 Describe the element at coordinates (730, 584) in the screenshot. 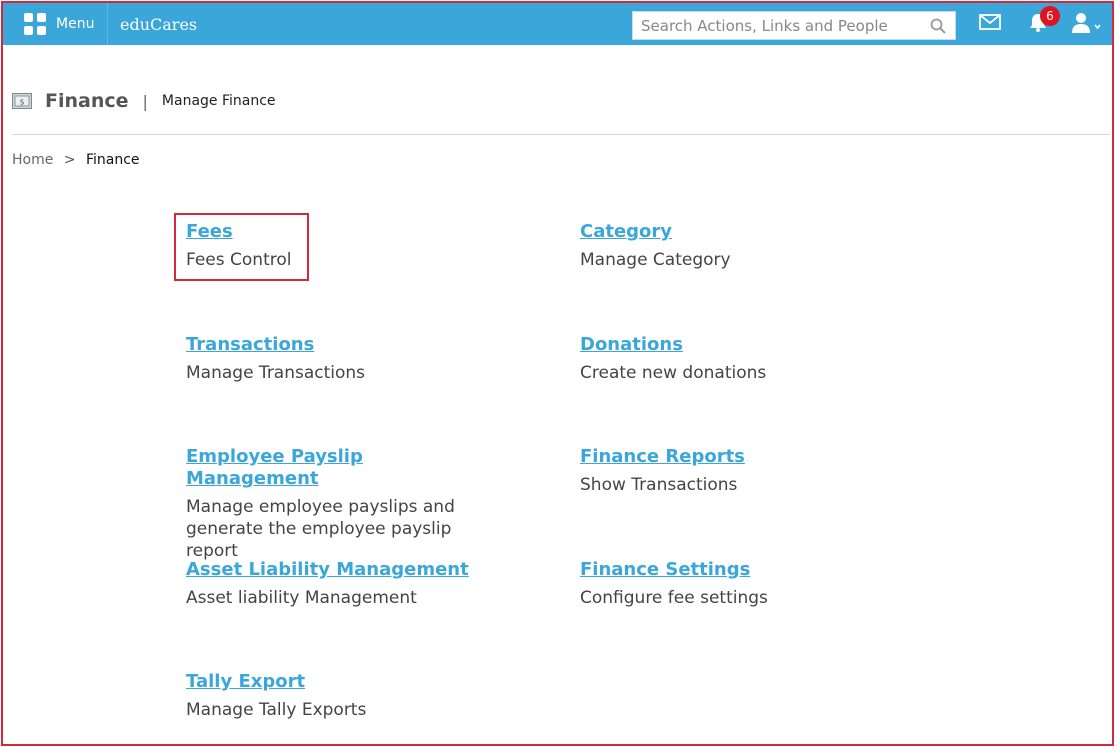

I see `finance-item-finance-settings: Finance Settings Configure fee settings` at that location.